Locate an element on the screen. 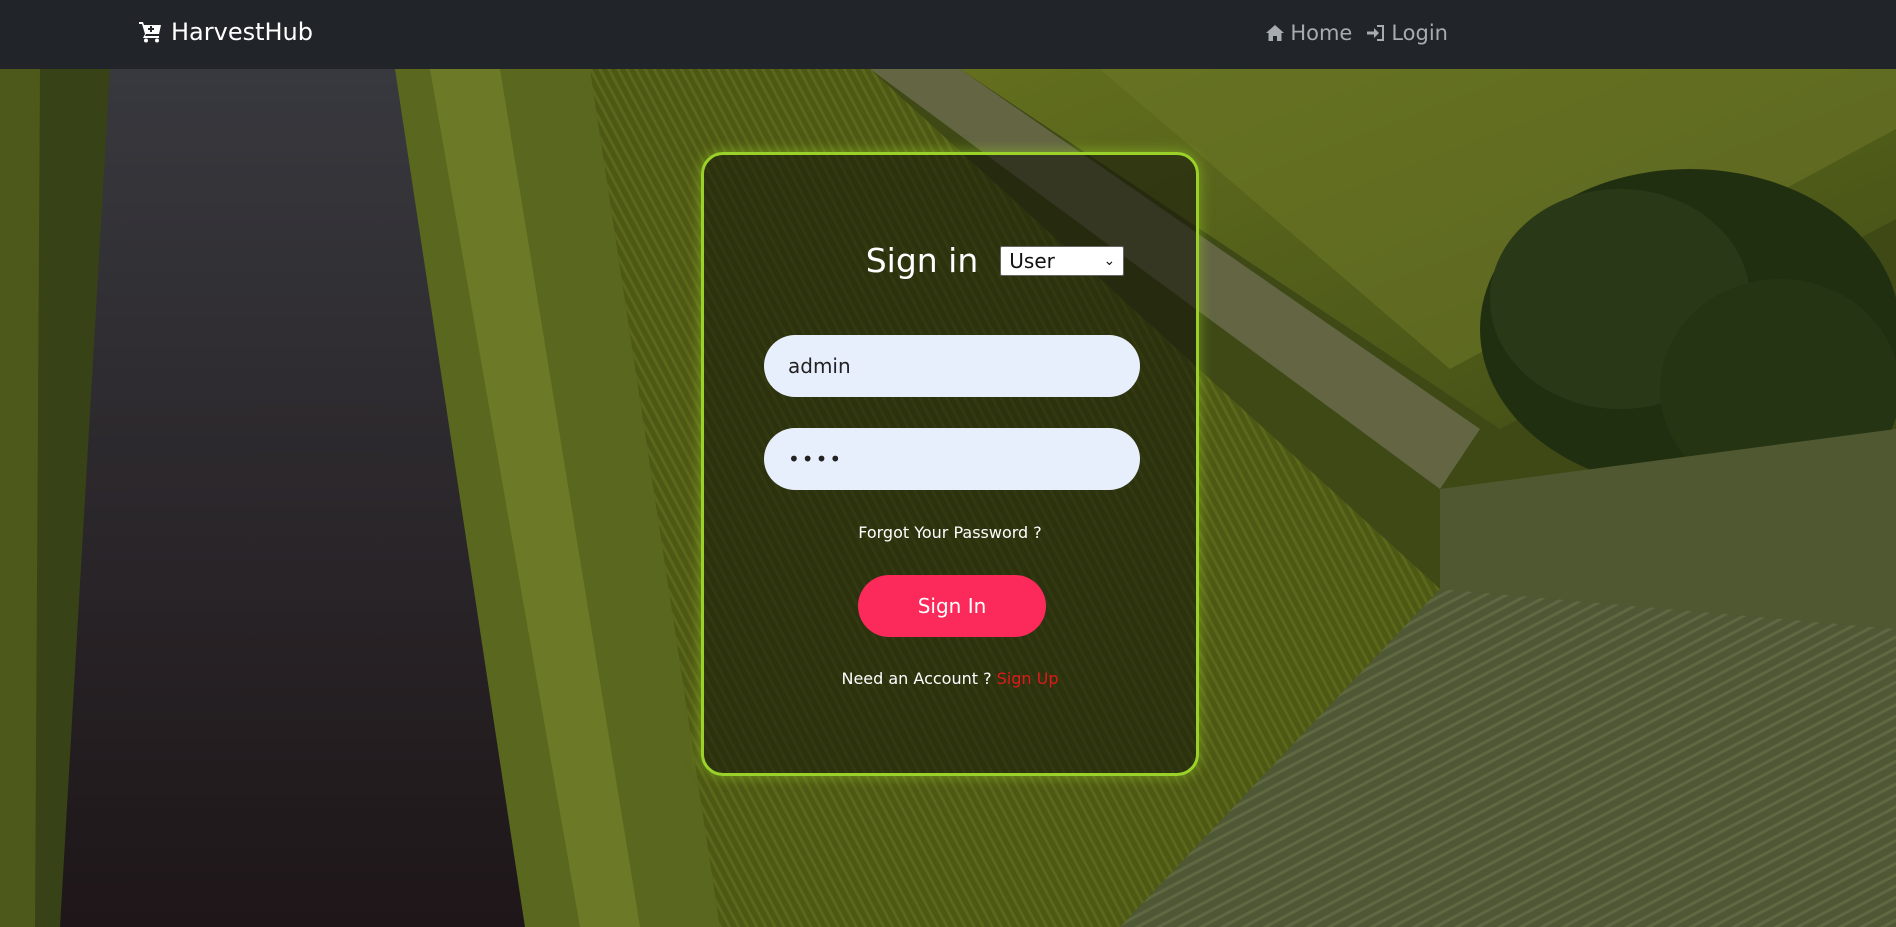 This screenshot has width=1896, height=927. sign-in-icon is located at coordinates (1376, 33).